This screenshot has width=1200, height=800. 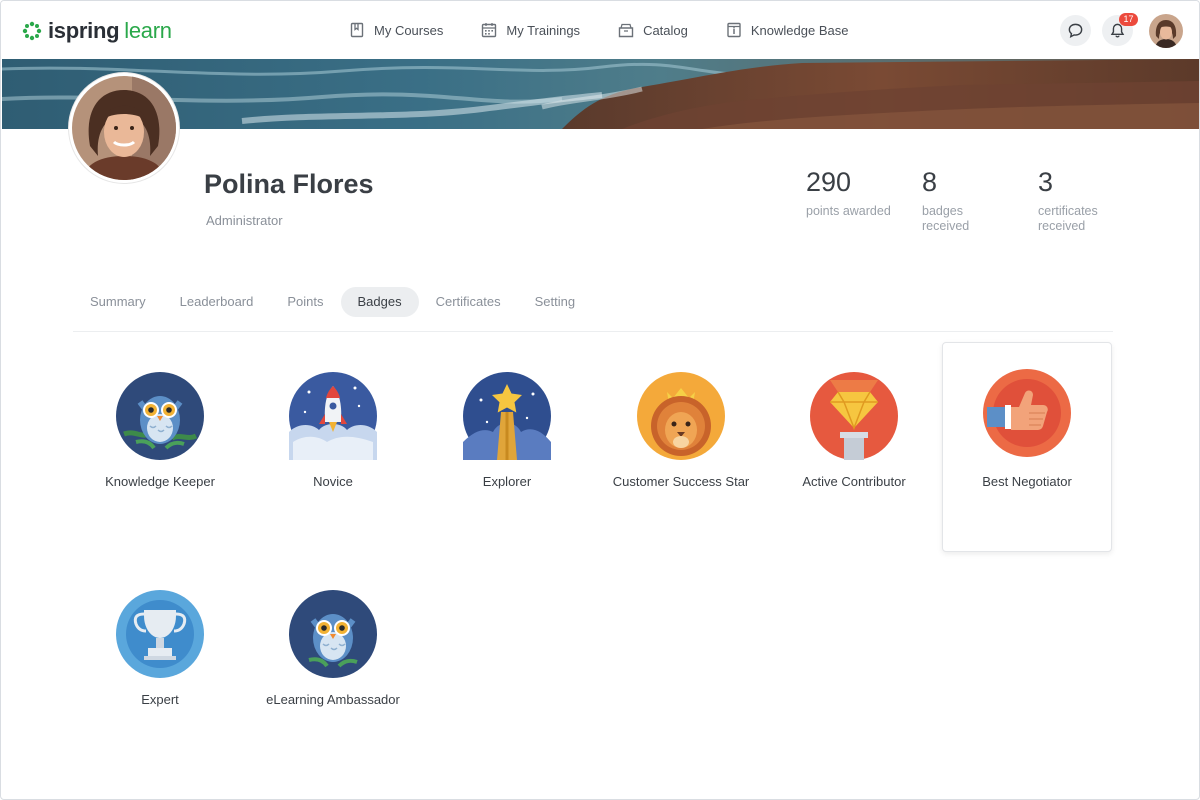 I want to click on badge-knowledge-keeper: Knowledge Keeper, so click(x=160, y=430).